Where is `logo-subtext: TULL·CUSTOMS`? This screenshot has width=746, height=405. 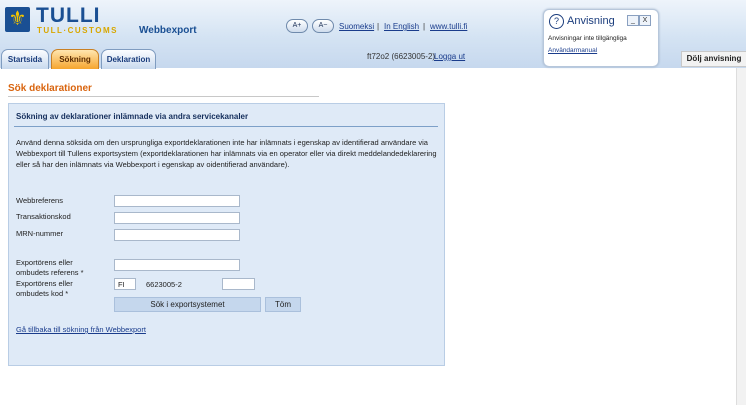 logo-subtext: TULL·CUSTOMS is located at coordinates (77, 30).